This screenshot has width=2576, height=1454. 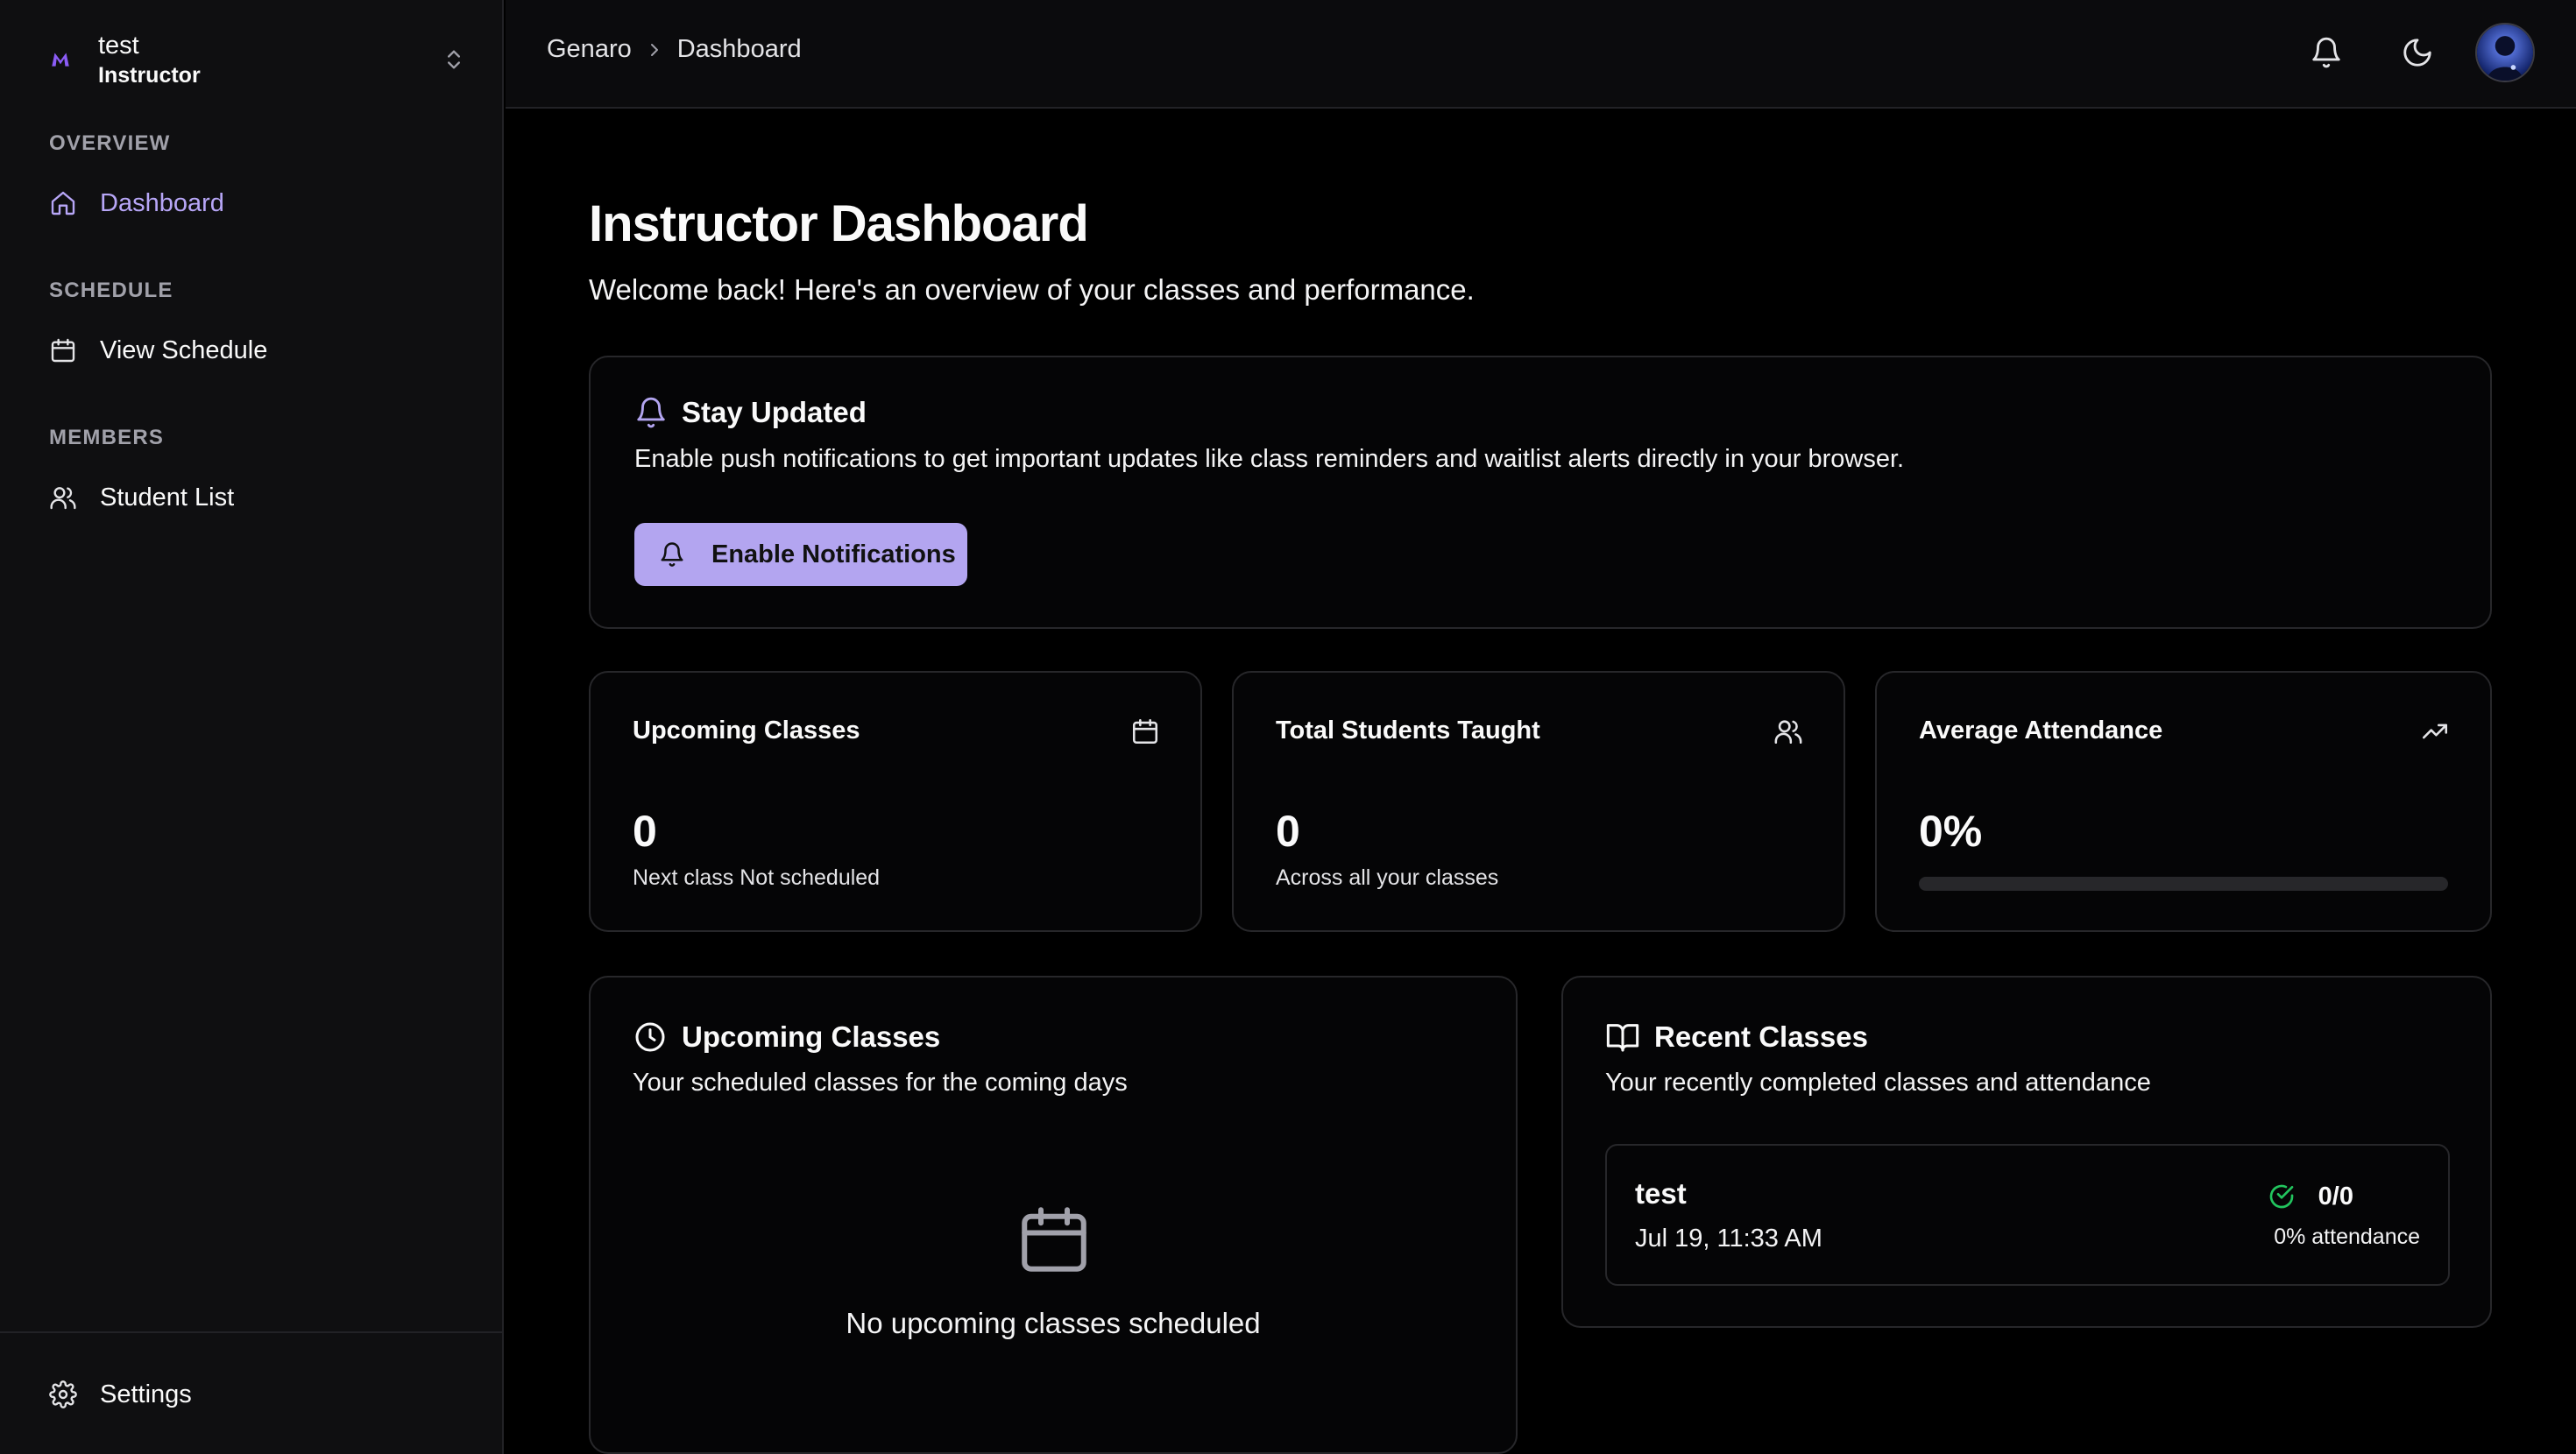 What do you see at coordinates (650, 1037) in the screenshot?
I see `clock-icon` at bounding box center [650, 1037].